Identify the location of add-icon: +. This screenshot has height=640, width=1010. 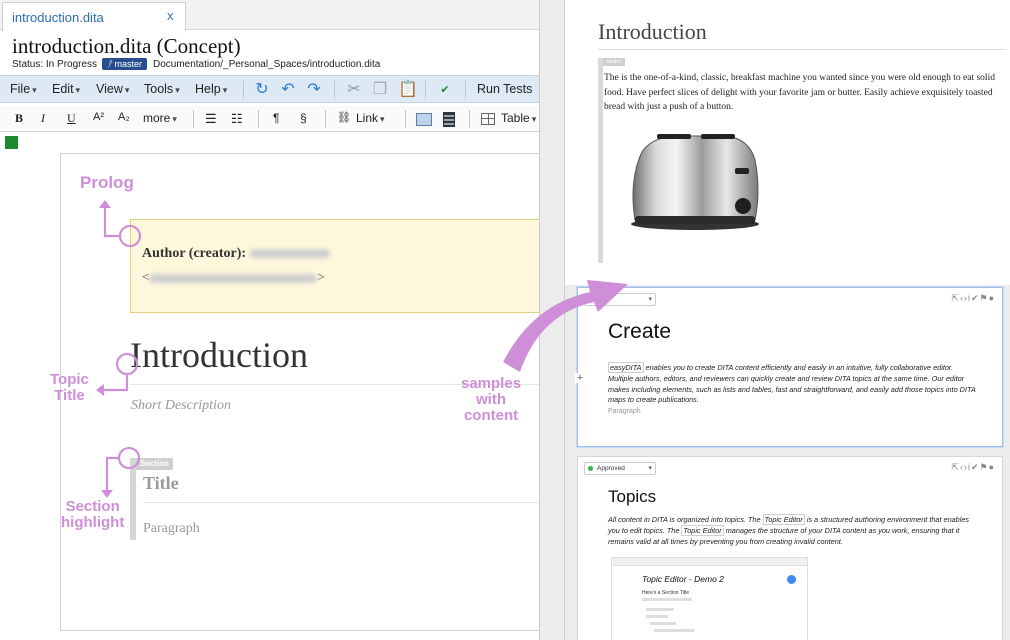
(580, 378).